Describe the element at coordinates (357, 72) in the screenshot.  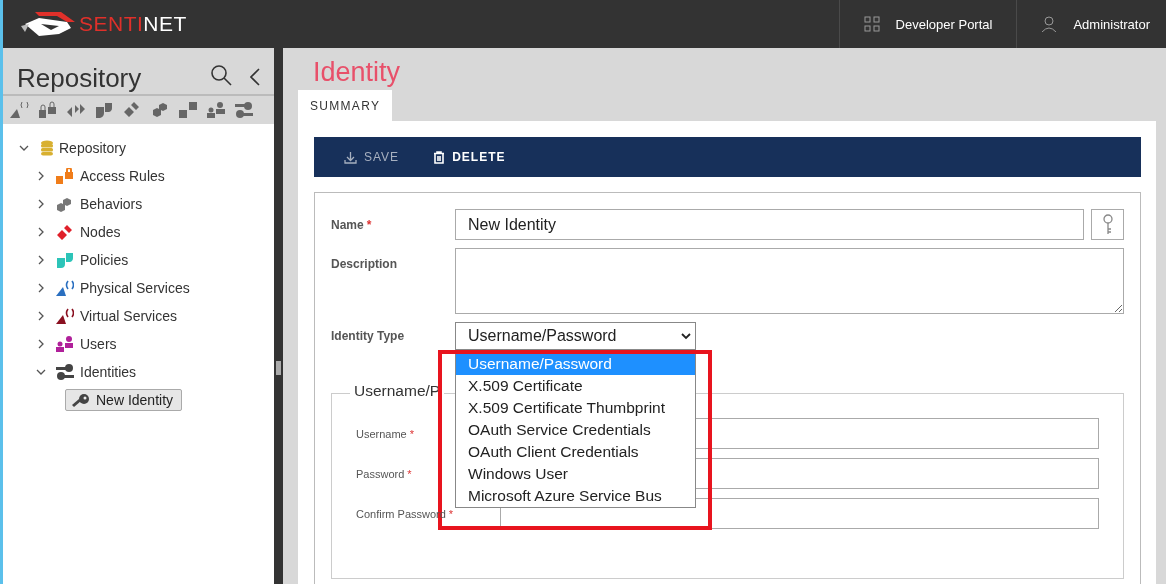
I see `page-title: Identity` at that location.